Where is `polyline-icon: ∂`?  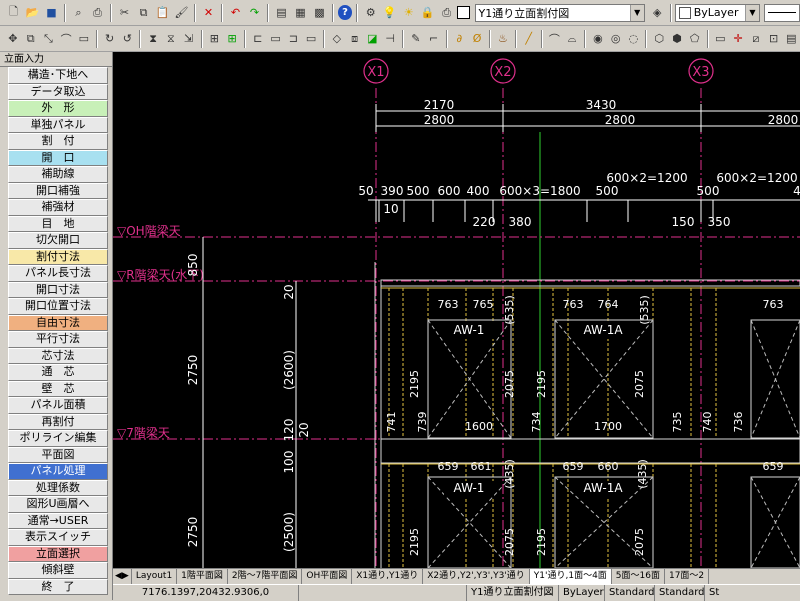 polyline-icon: ∂ is located at coordinates (460, 39).